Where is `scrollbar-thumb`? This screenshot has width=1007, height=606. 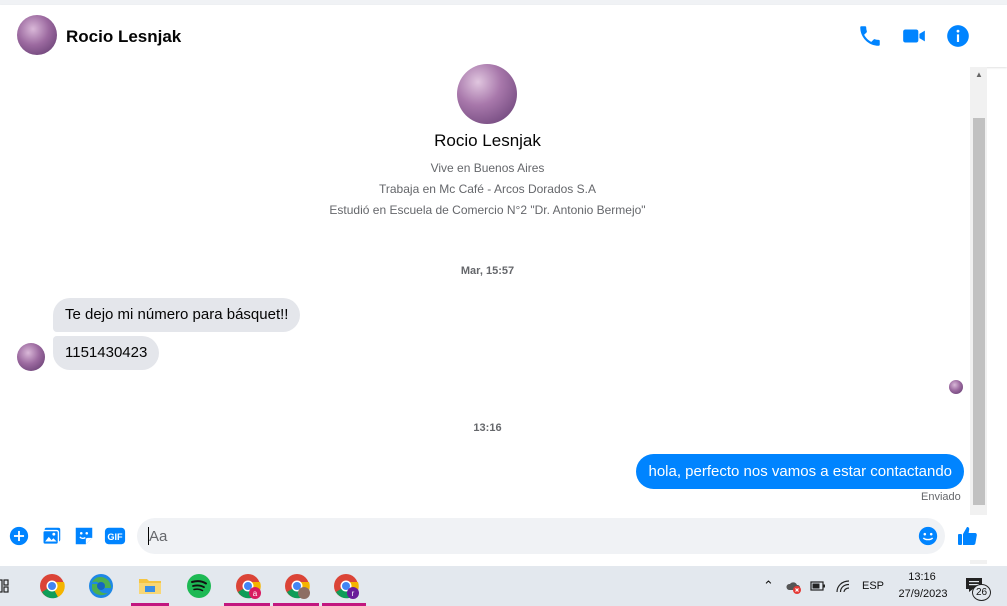 scrollbar-thumb is located at coordinates (979, 311).